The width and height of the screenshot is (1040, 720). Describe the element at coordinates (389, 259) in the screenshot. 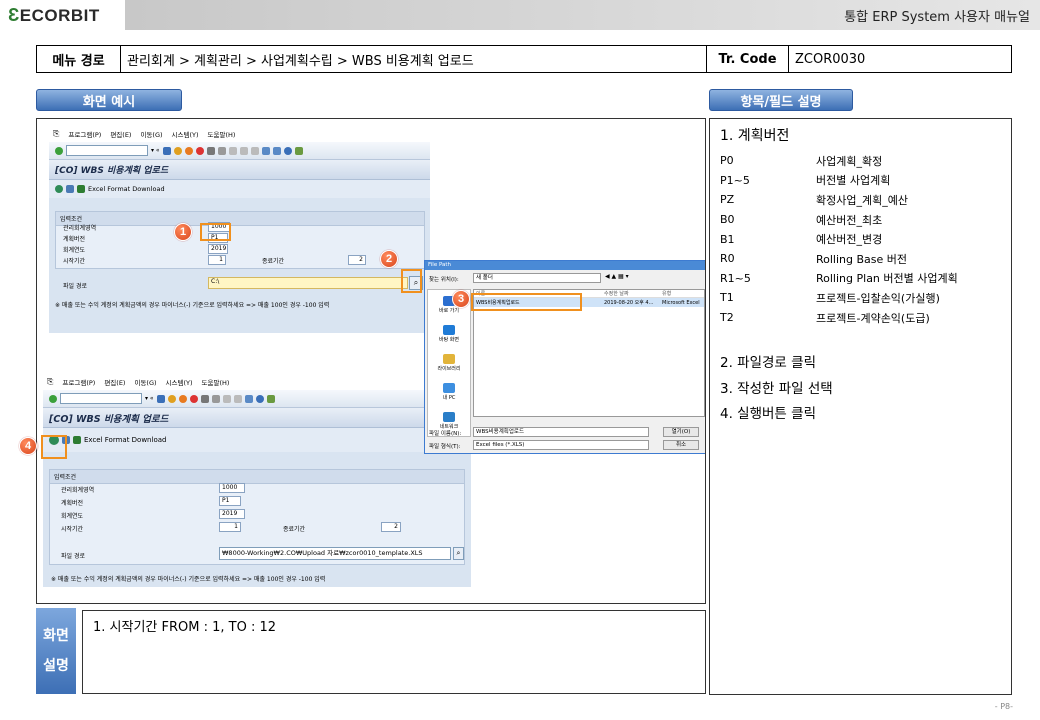

I see `step-marker-2: 2` at that location.